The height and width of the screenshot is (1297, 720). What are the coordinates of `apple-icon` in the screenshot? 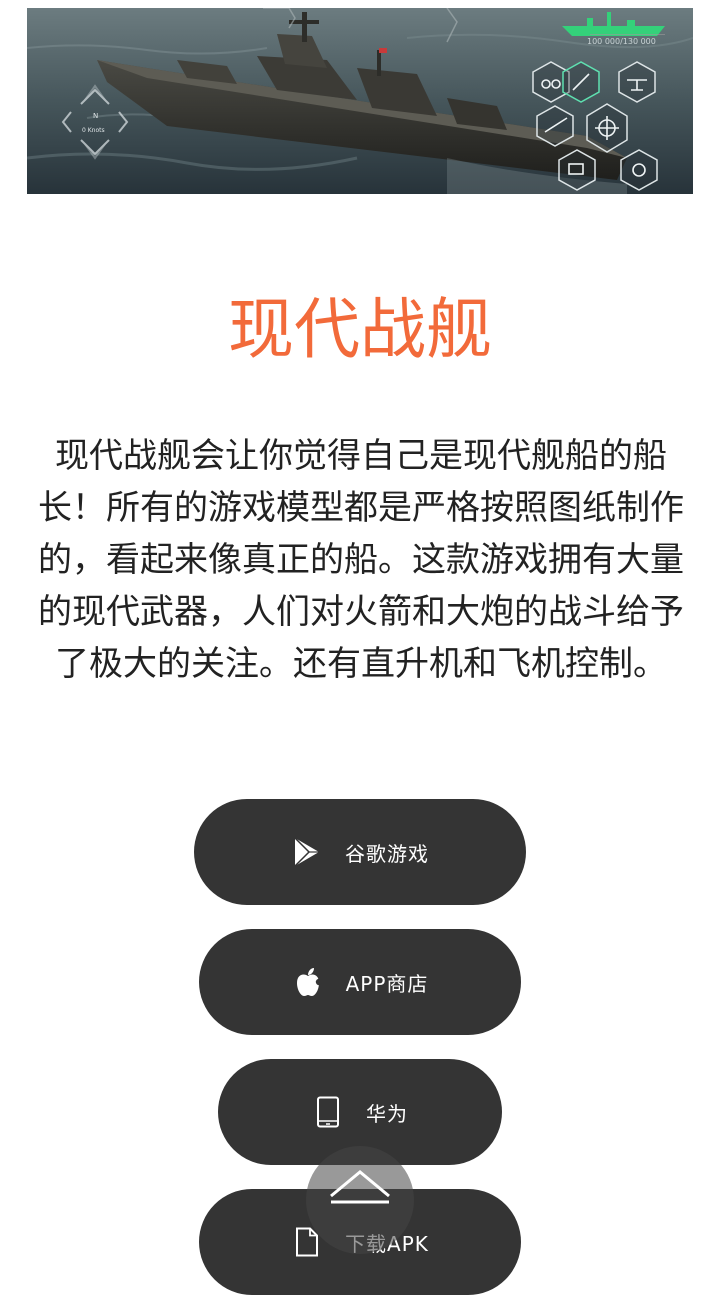 It's located at (308, 982).